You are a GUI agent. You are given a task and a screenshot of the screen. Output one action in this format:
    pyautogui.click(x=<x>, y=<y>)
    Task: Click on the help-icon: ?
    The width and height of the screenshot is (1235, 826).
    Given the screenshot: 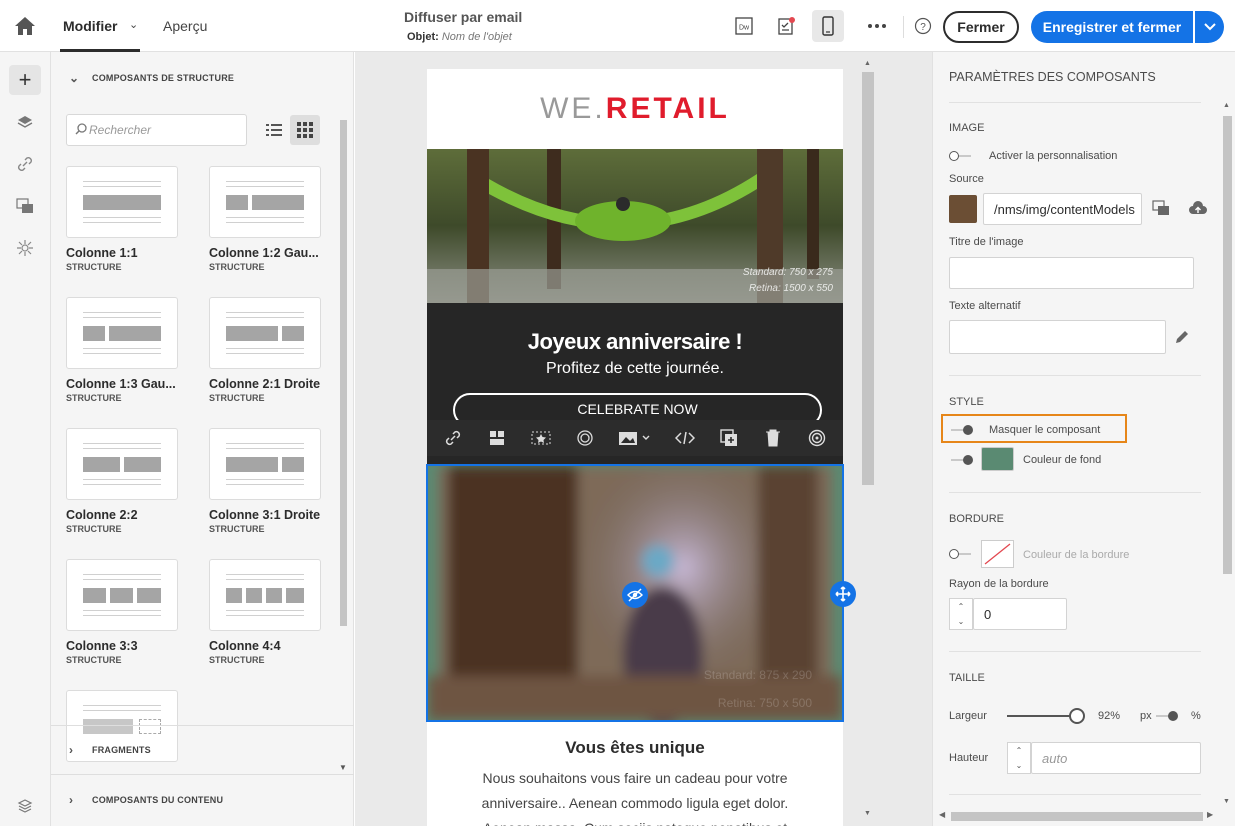 What is the action you would take?
    pyautogui.click(x=923, y=26)
    